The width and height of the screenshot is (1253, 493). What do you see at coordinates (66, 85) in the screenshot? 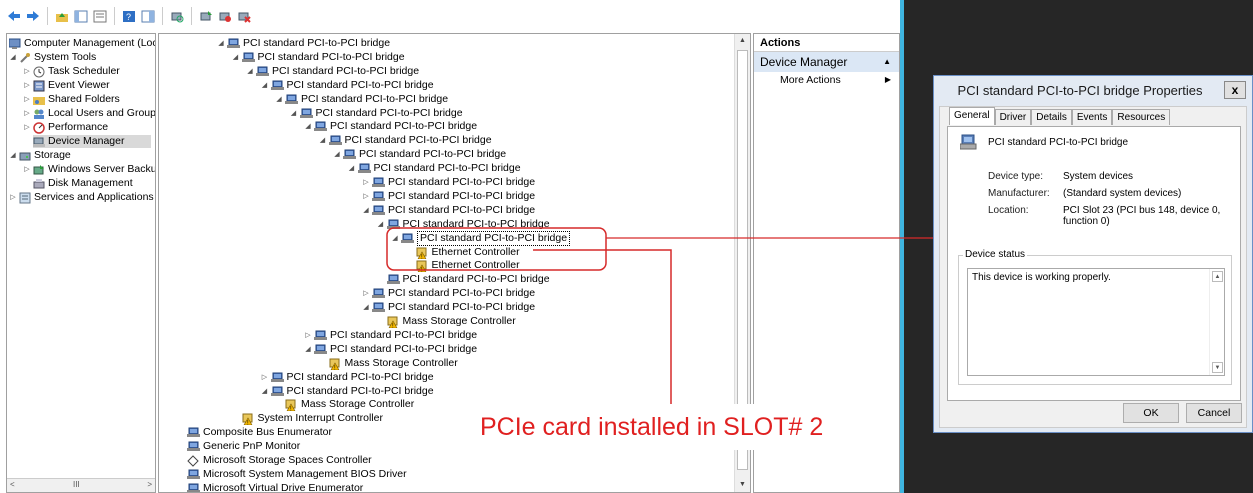
I see `tree-item-event-viewer: ▷ Event Viewer` at bounding box center [66, 85].